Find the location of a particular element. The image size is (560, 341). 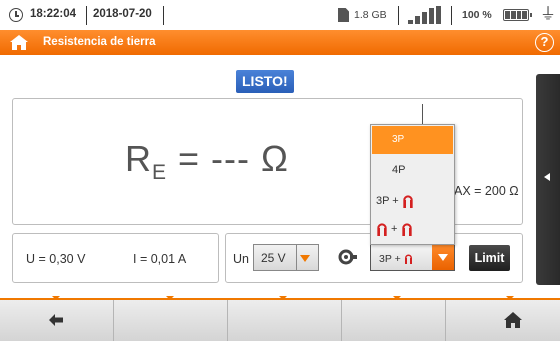

result-value: = --- Ω is located at coordinates (228, 158).